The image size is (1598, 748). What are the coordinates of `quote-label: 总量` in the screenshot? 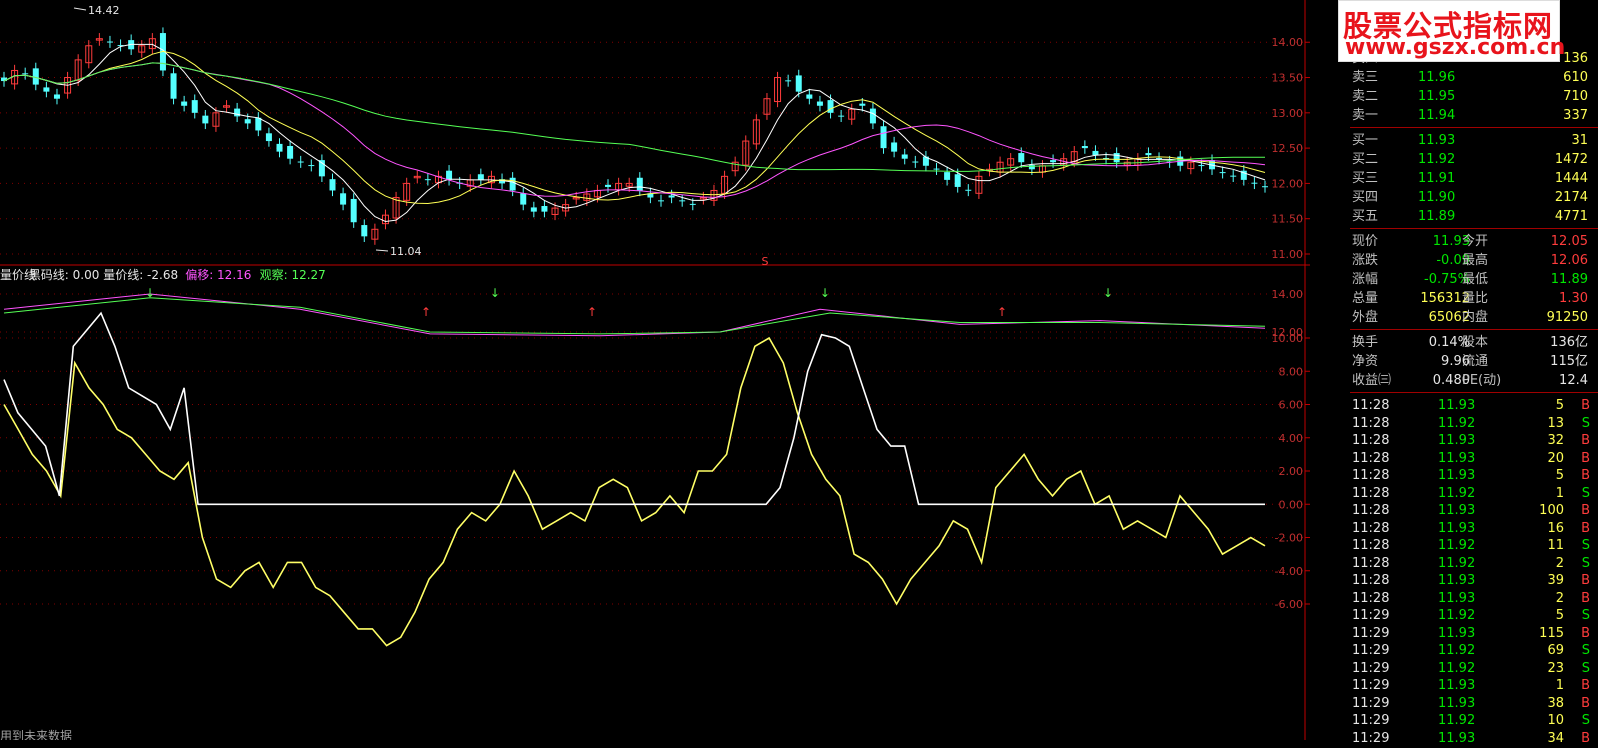 It's located at (1365, 298).